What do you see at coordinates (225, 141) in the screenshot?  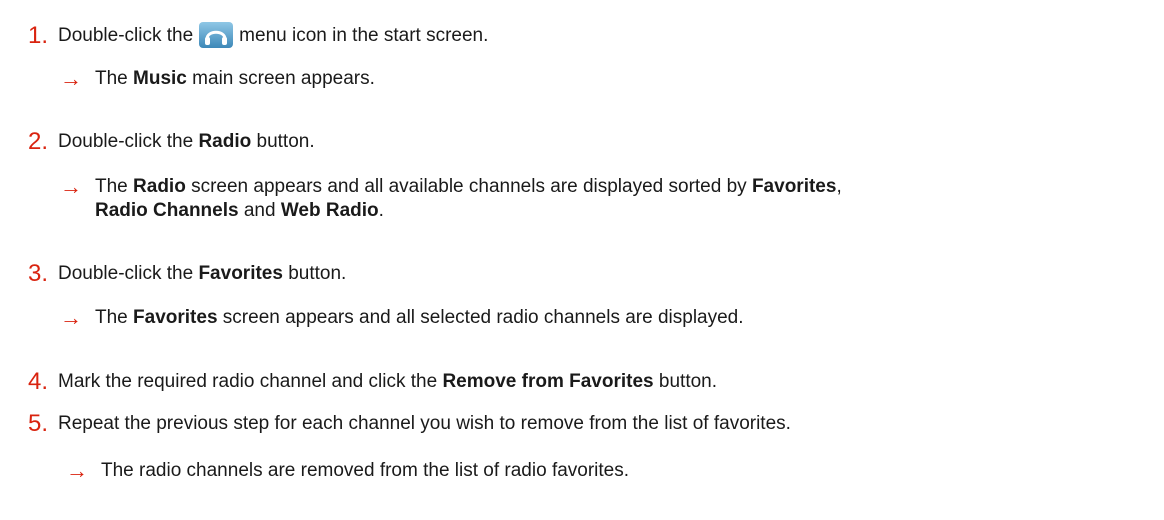 I see `step-bold-term: Radio` at bounding box center [225, 141].